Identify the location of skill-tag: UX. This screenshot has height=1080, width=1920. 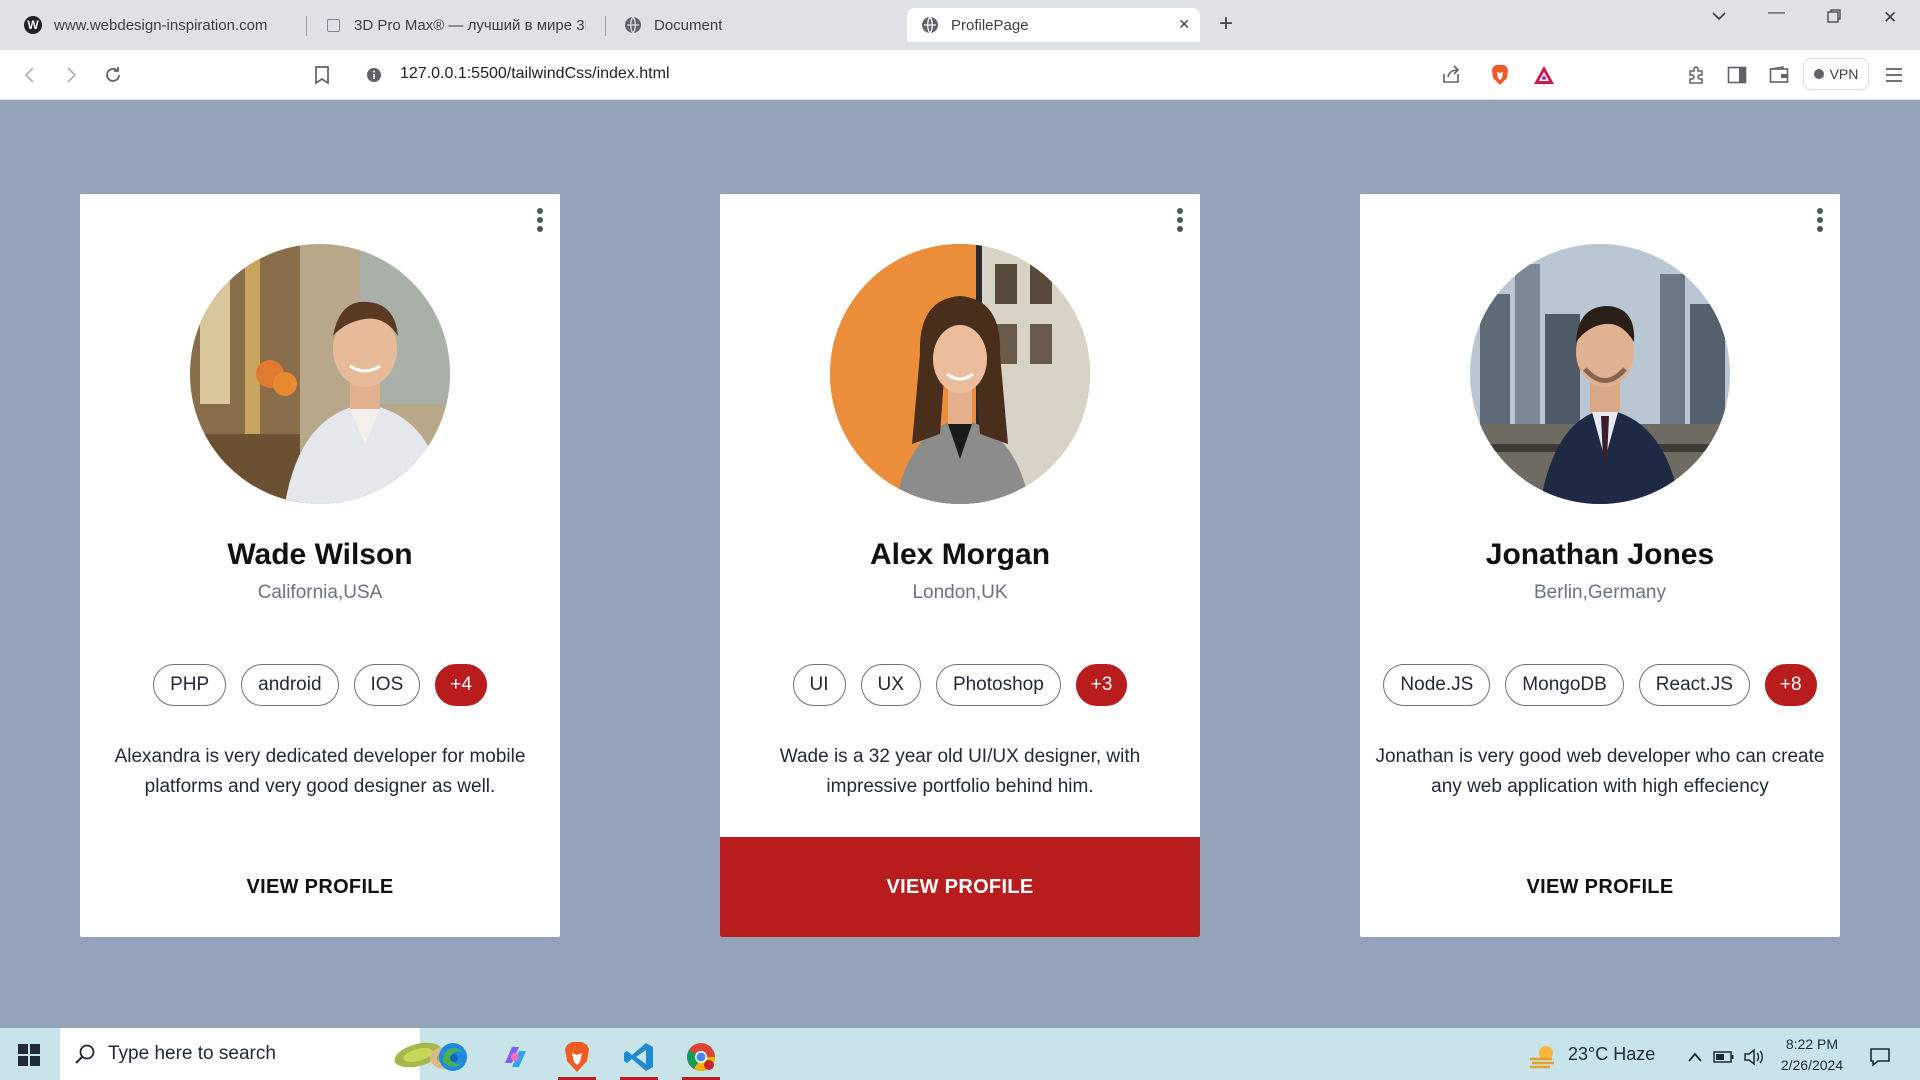
(890, 685).